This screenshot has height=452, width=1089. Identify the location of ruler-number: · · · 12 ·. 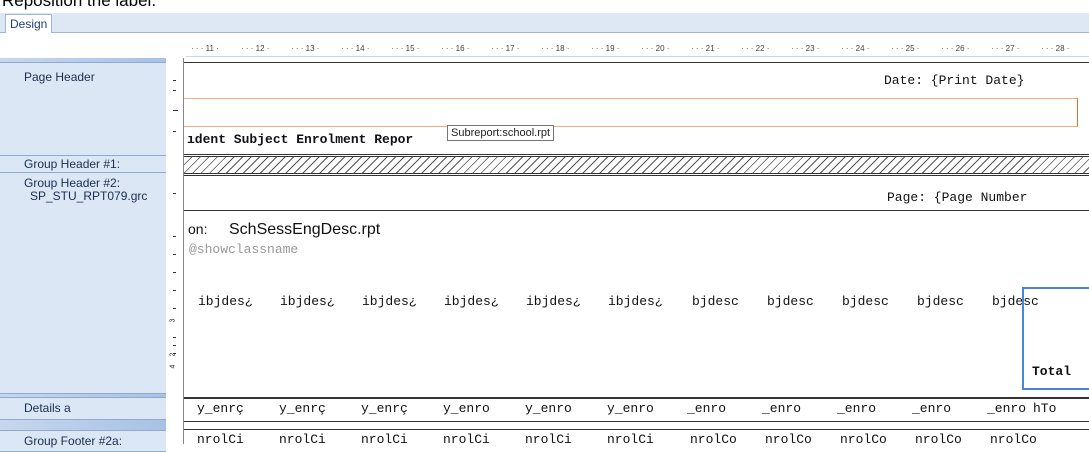
(255, 48).